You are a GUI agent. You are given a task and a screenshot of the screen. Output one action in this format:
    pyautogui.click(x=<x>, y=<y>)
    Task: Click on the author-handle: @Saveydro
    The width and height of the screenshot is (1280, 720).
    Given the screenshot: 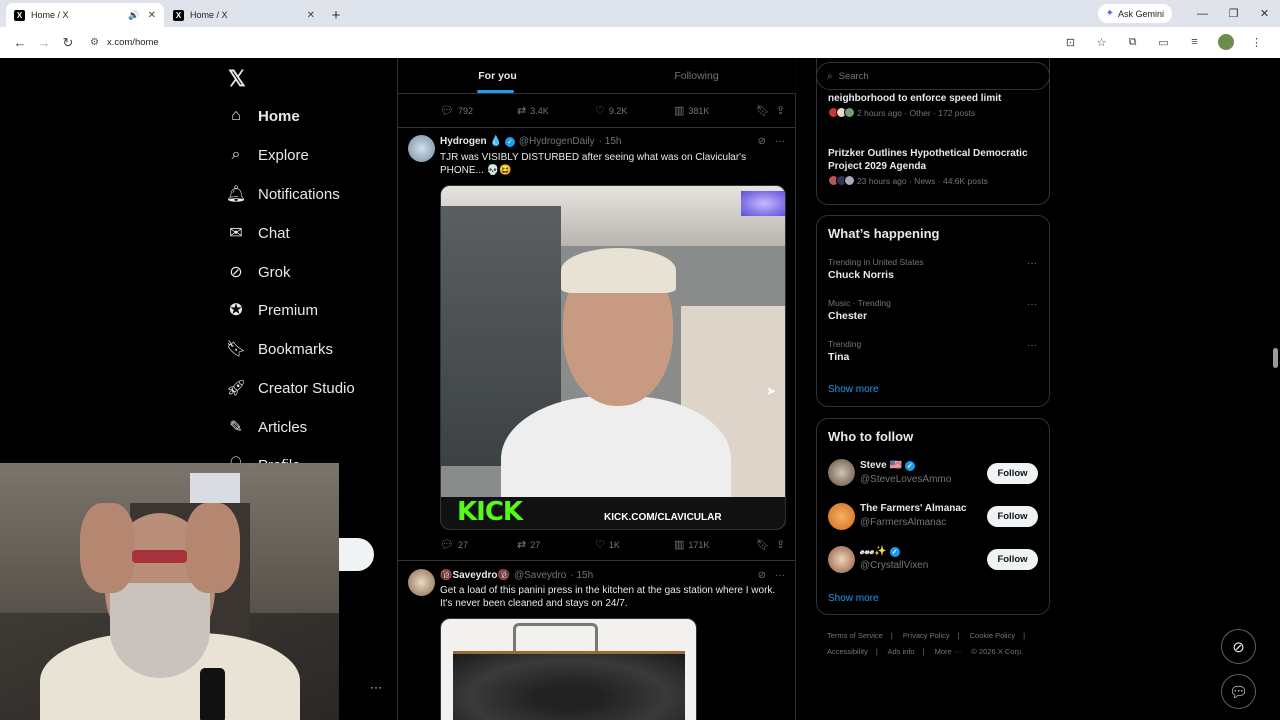 What is the action you would take?
    pyautogui.click(x=540, y=575)
    